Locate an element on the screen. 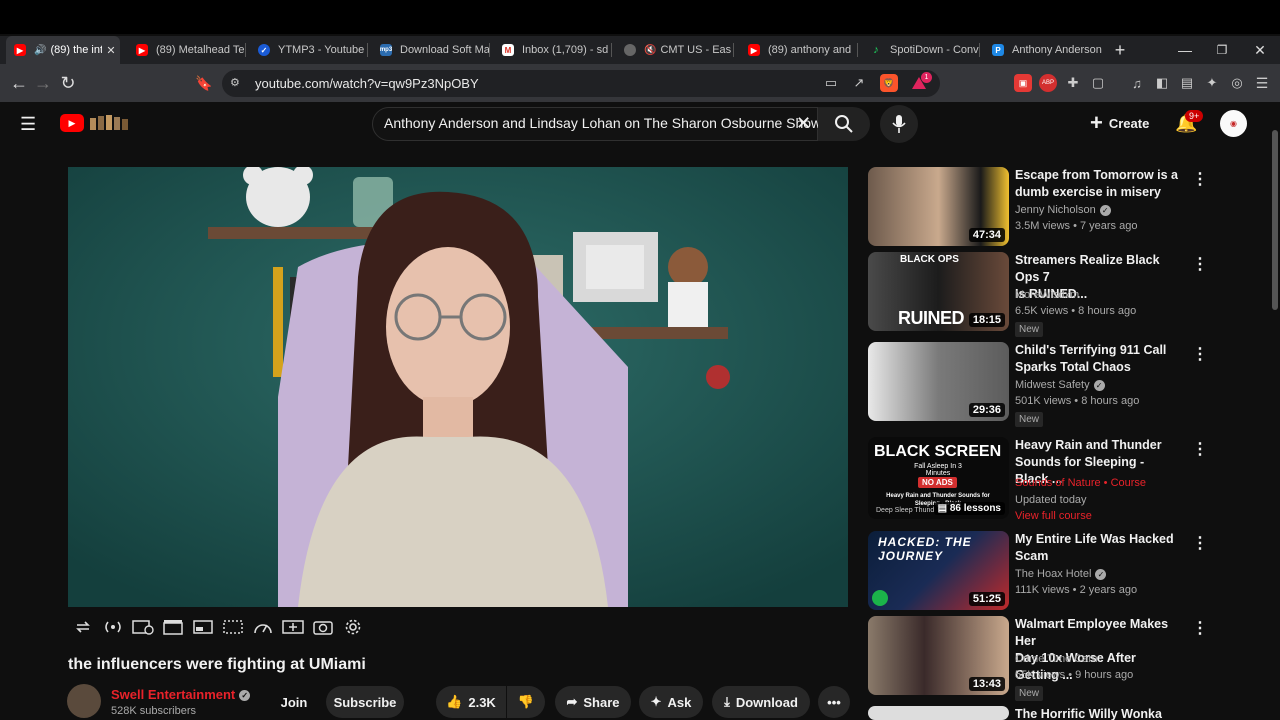  share-page-icon: ↗ is located at coordinates (859, 83).